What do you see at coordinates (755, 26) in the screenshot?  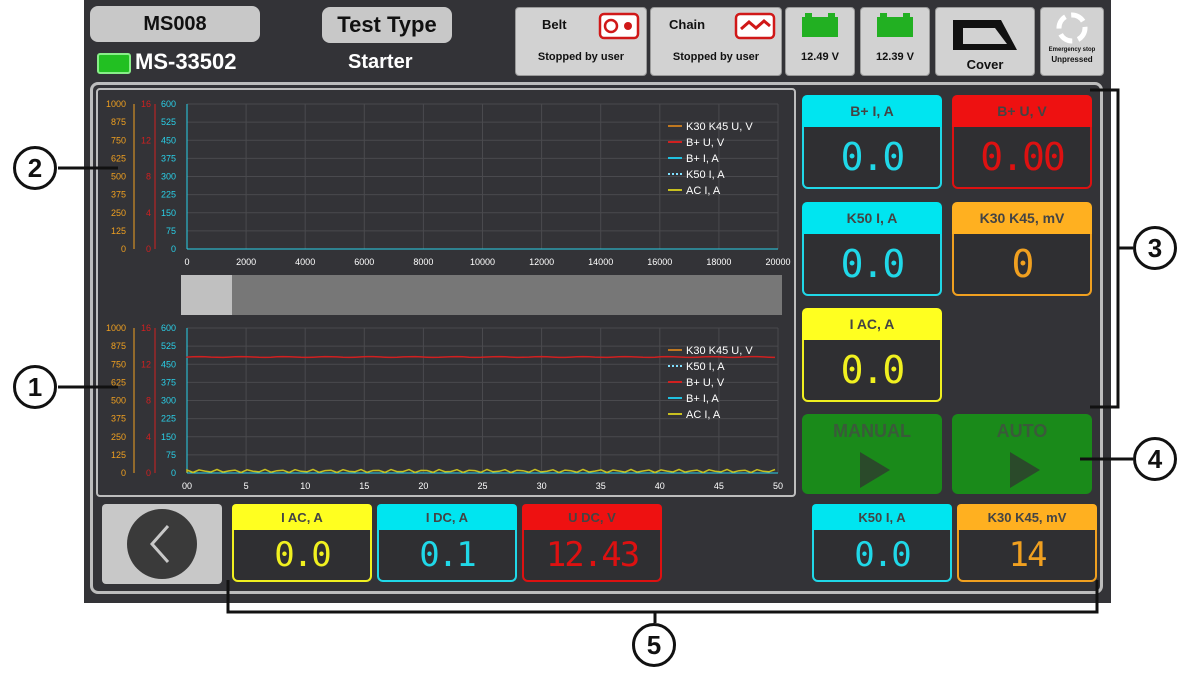 I see `chain-icon` at bounding box center [755, 26].